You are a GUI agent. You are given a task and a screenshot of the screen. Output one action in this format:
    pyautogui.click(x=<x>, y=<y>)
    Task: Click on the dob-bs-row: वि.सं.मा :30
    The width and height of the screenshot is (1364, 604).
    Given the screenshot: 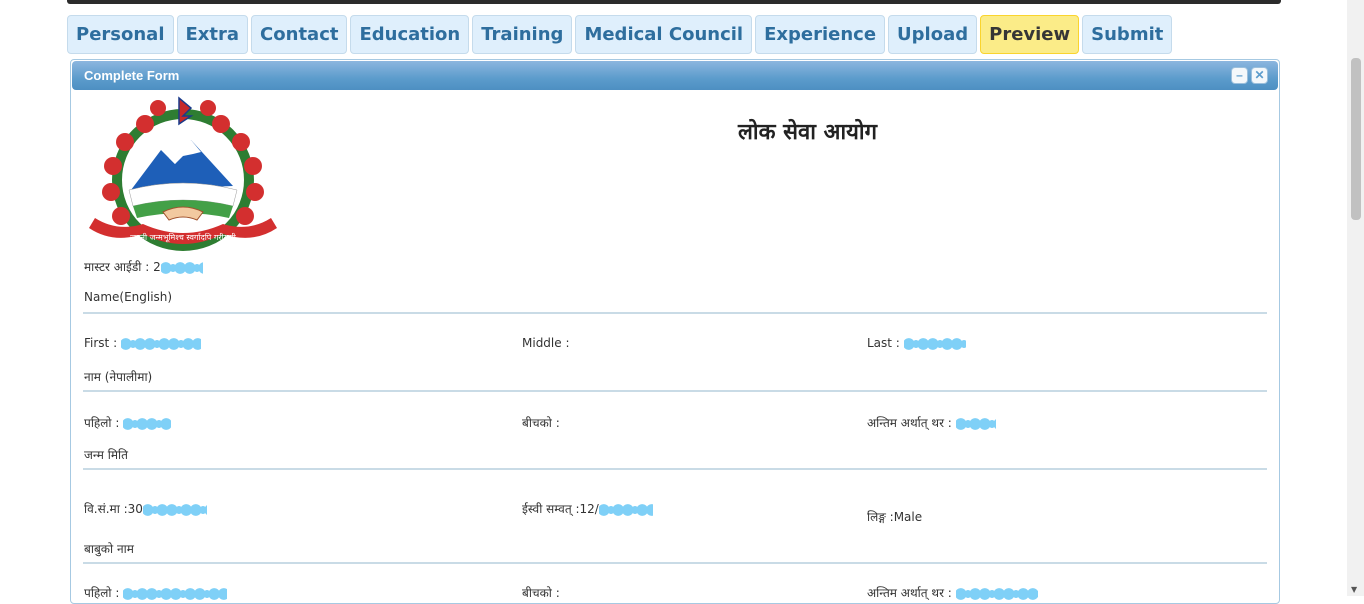 What is the action you would take?
    pyautogui.click(x=145, y=508)
    